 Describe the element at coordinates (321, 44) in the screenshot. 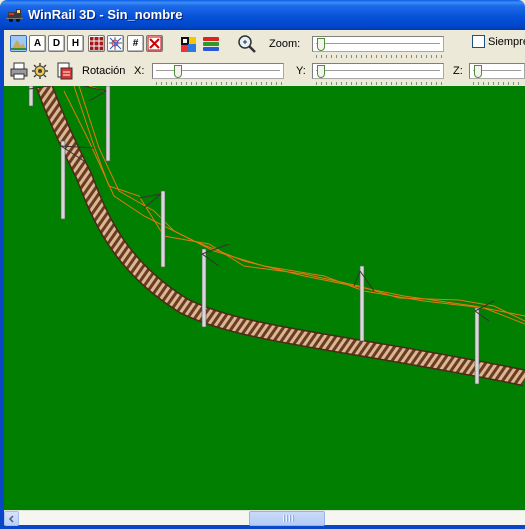

I see `zoom-slider-thumb` at that location.